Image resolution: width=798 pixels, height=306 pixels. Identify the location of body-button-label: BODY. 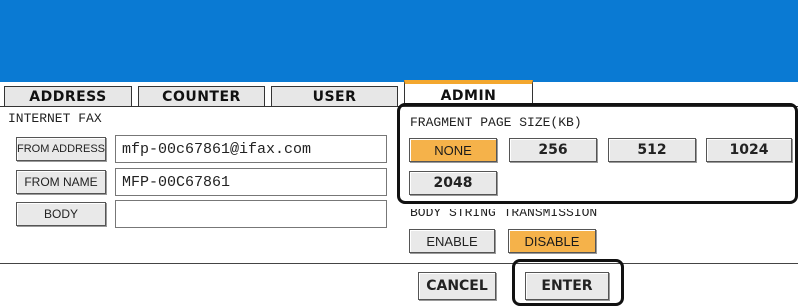
(60, 214).